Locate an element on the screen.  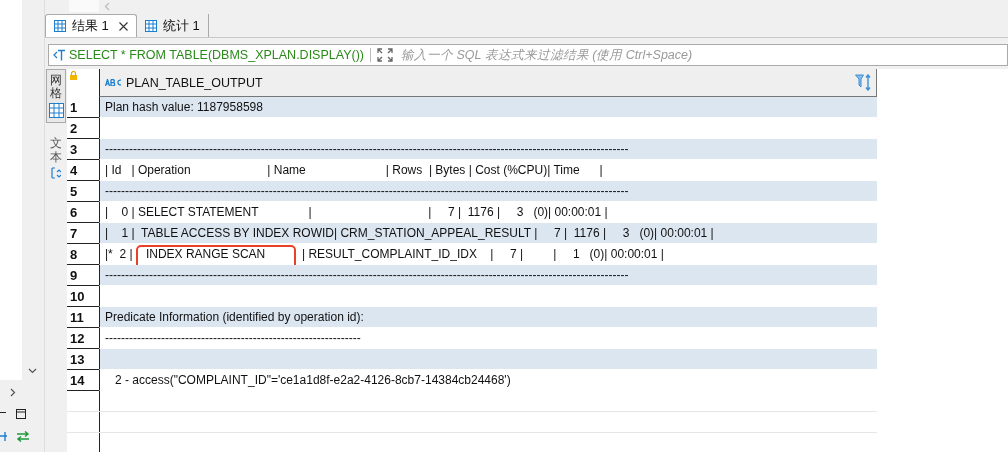
table-cell: Predicate Information (identified by operation id): is located at coordinates (488, 317).